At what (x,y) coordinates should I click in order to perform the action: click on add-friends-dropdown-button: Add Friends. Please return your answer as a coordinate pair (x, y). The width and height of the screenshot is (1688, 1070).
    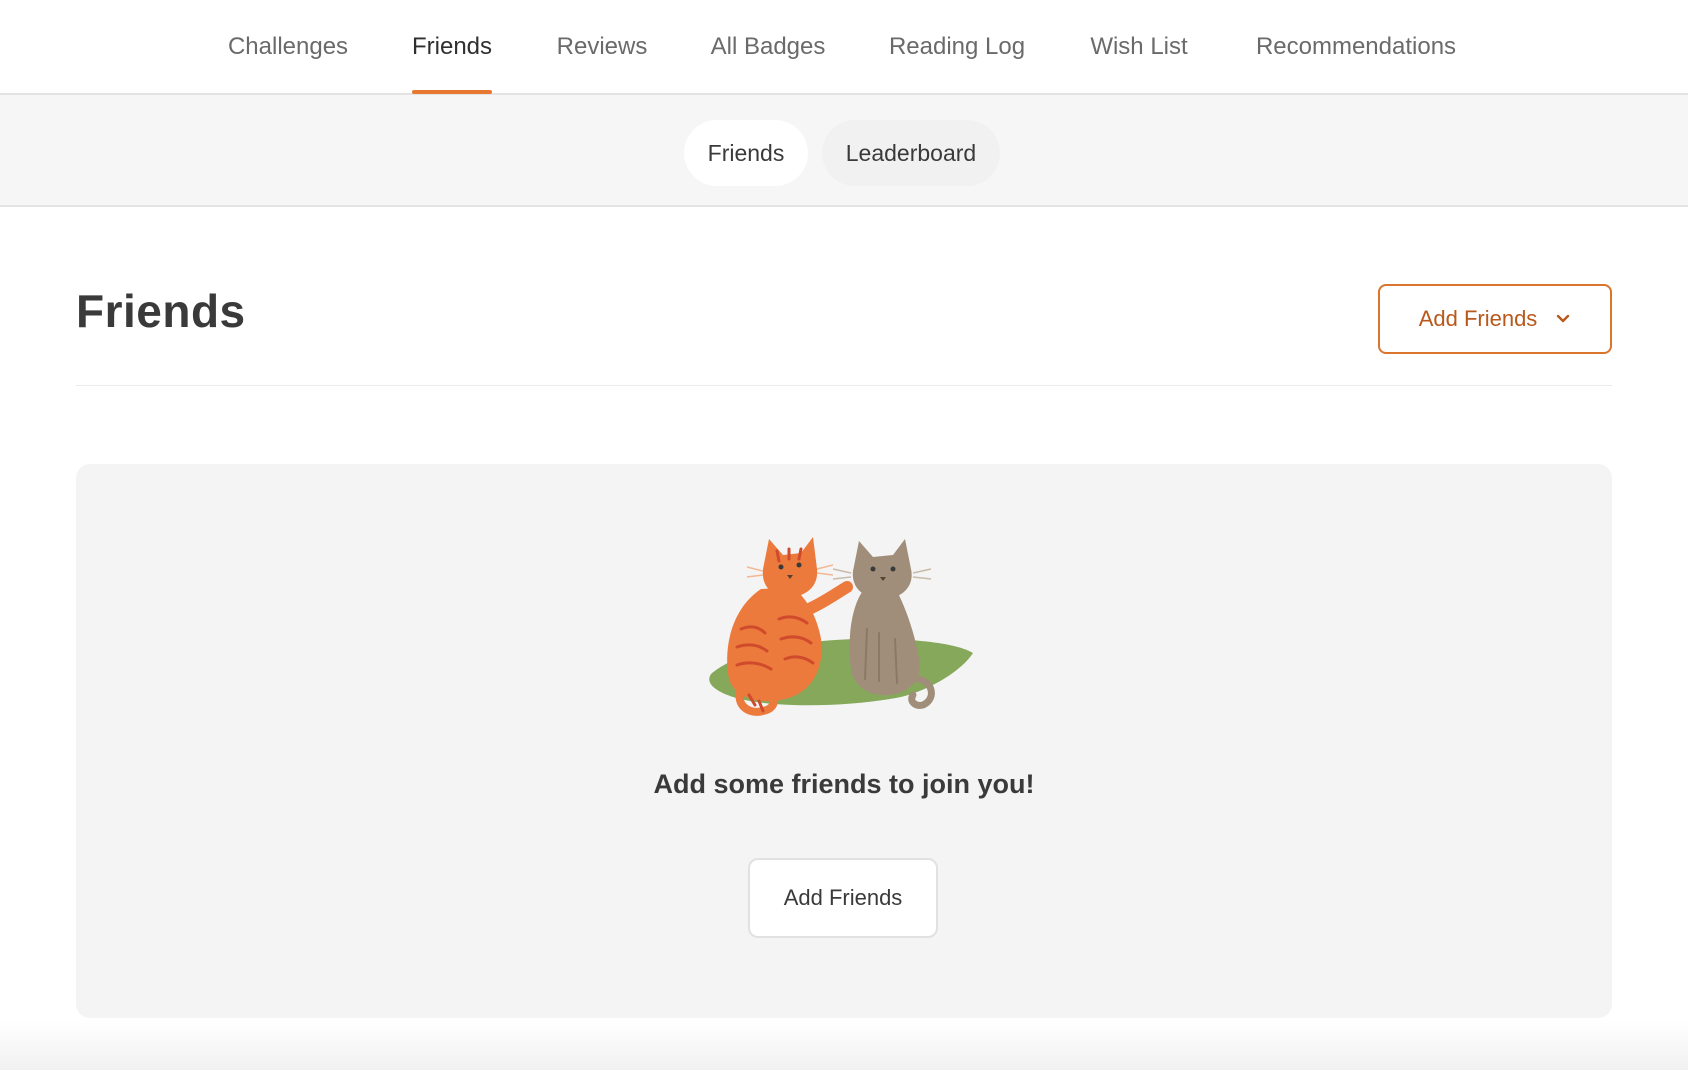
    Looking at the image, I should click on (1495, 319).